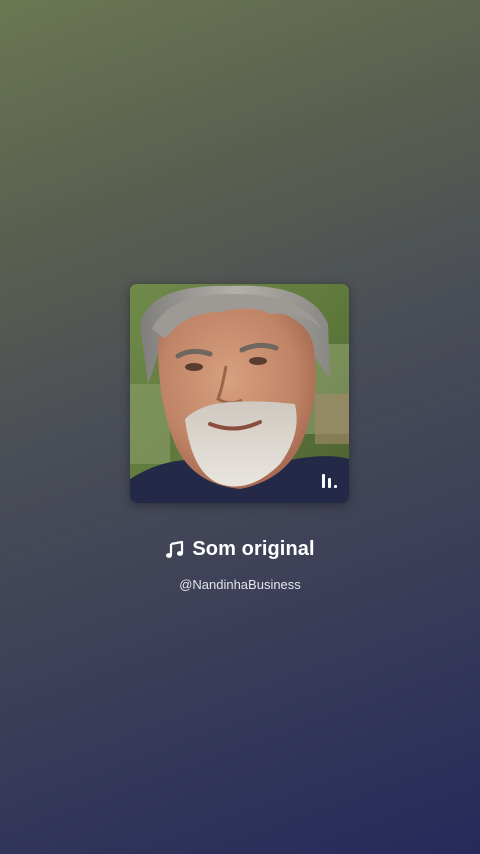 The height and width of the screenshot is (854, 480). I want to click on audio-author-link: @NandinhaBusiness, so click(240, 584).